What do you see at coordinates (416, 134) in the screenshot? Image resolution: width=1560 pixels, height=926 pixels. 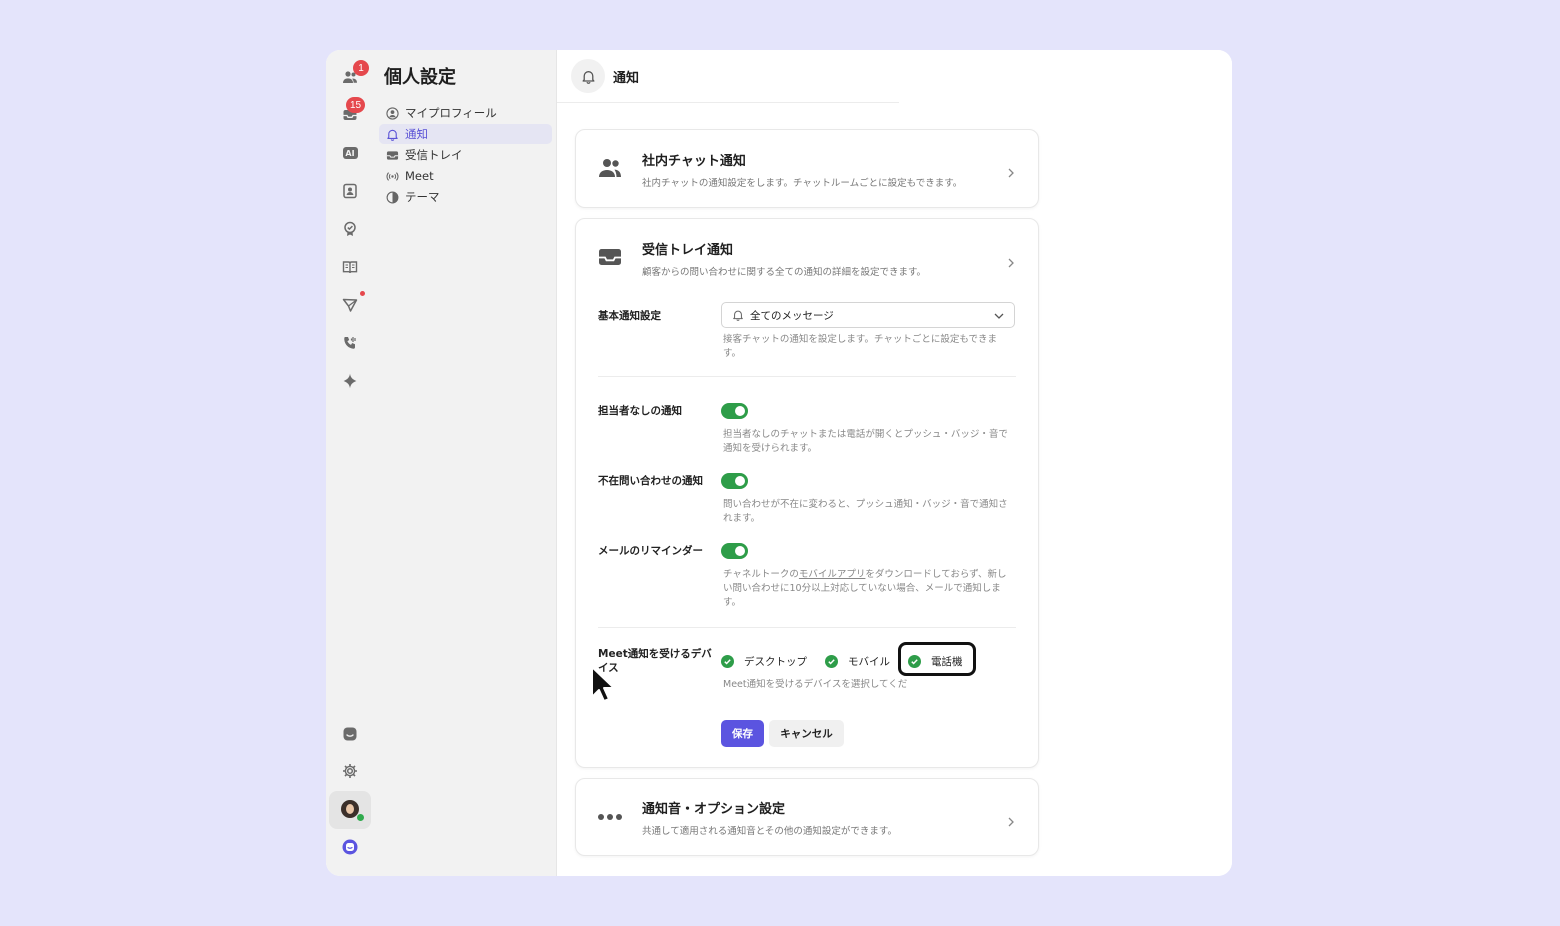 I see `nav-item-label: 通知` at bounding box center [416, 134].